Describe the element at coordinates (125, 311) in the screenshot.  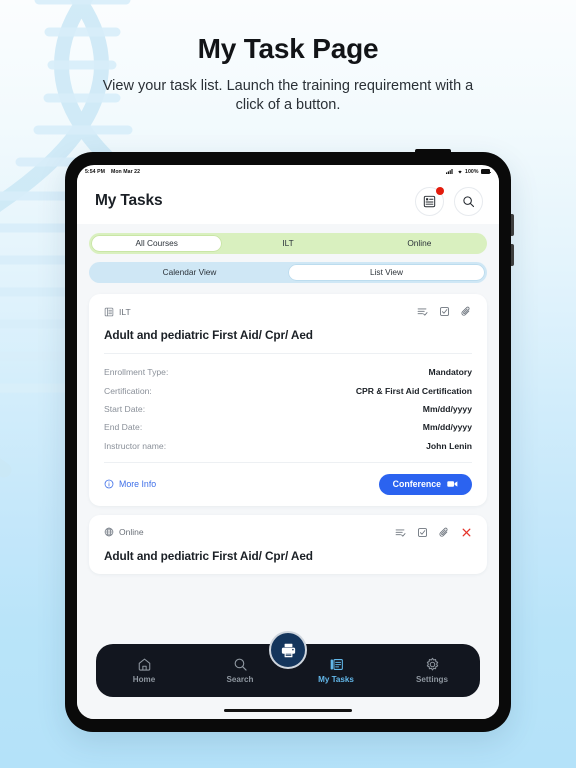
I see `task-type-label: ILT` at that location.